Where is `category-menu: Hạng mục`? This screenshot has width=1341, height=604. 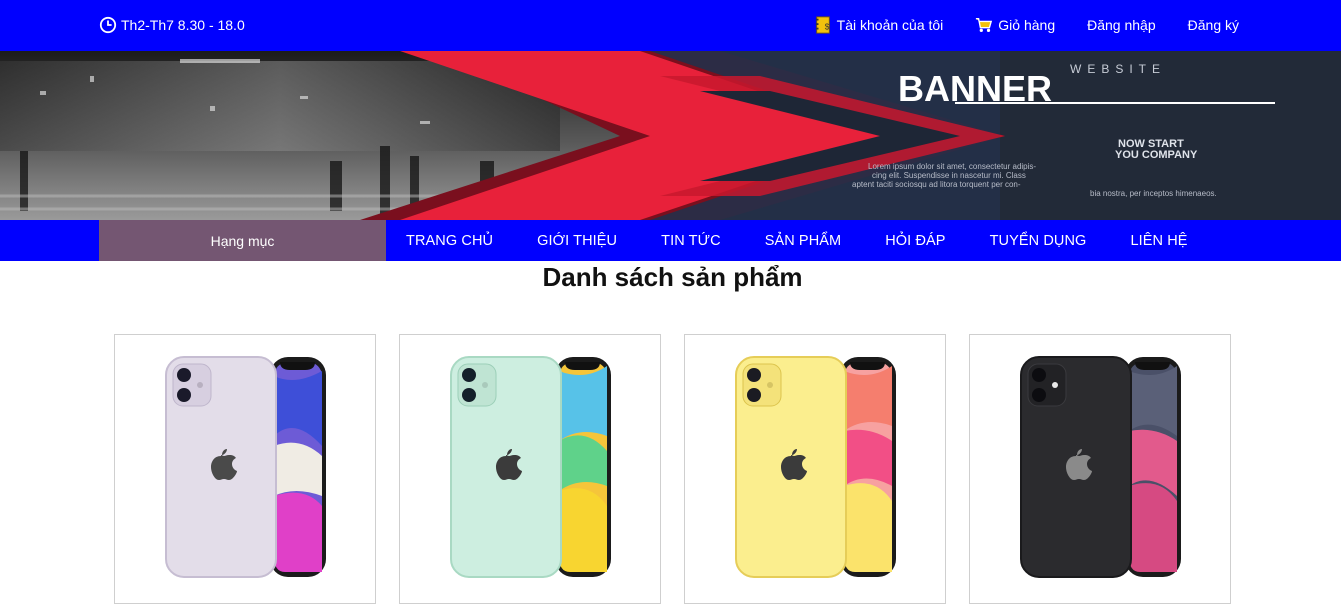
category-menu: Hạng mục is located at coordinates (242, 240).